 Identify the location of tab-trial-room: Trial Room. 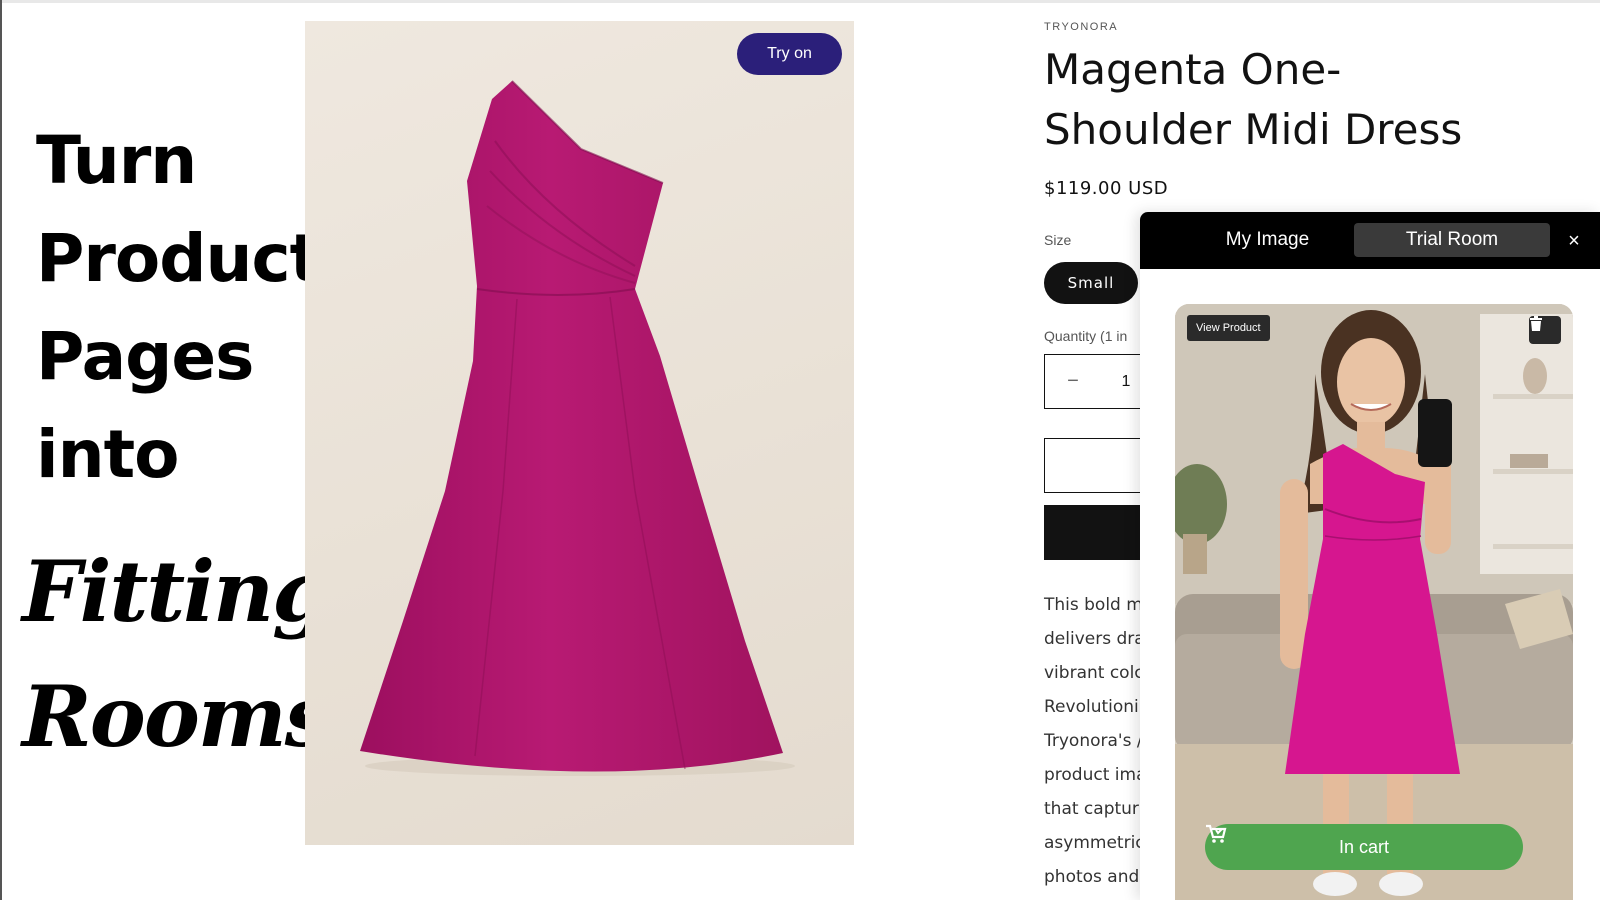
(1452, 240).